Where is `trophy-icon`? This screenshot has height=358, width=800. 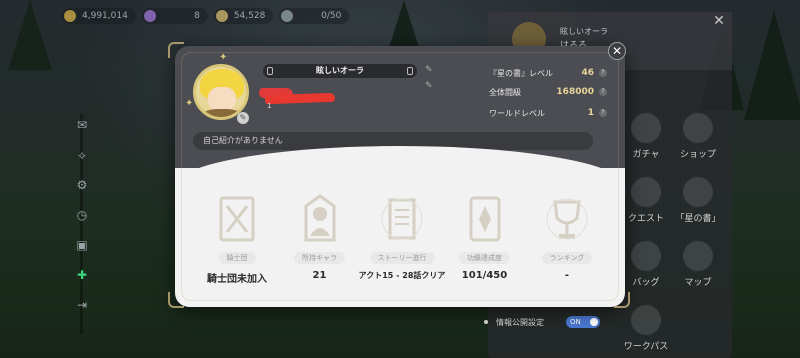 trophy-icon is located at coordinates (567, 219).